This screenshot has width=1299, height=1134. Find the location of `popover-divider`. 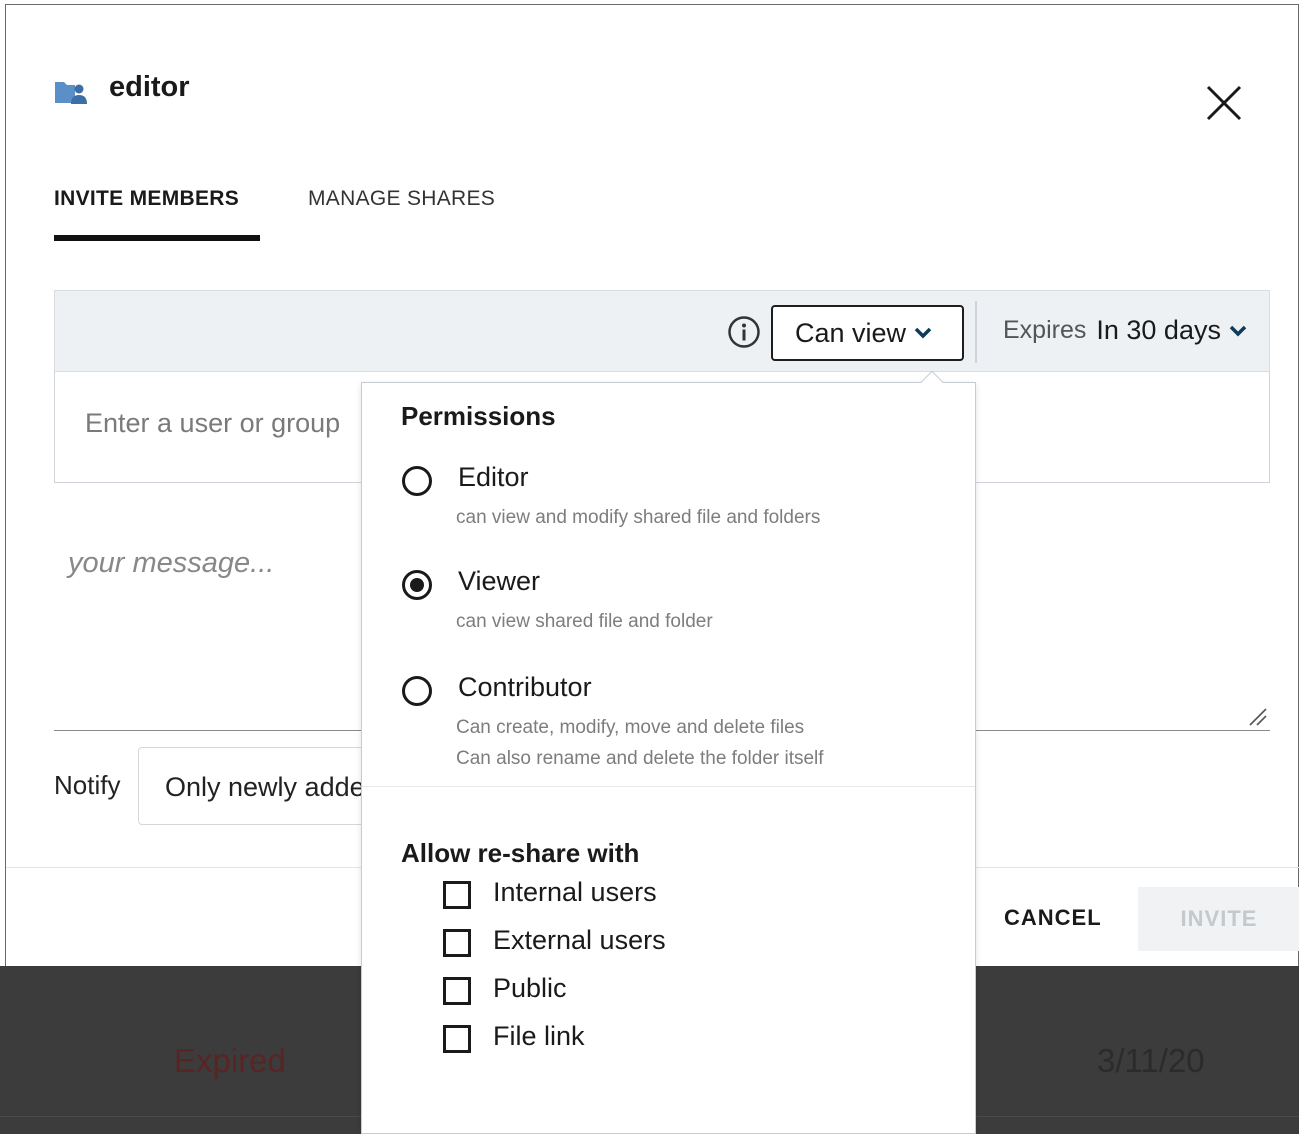

popover-divider is located at coordinates (668, 786).